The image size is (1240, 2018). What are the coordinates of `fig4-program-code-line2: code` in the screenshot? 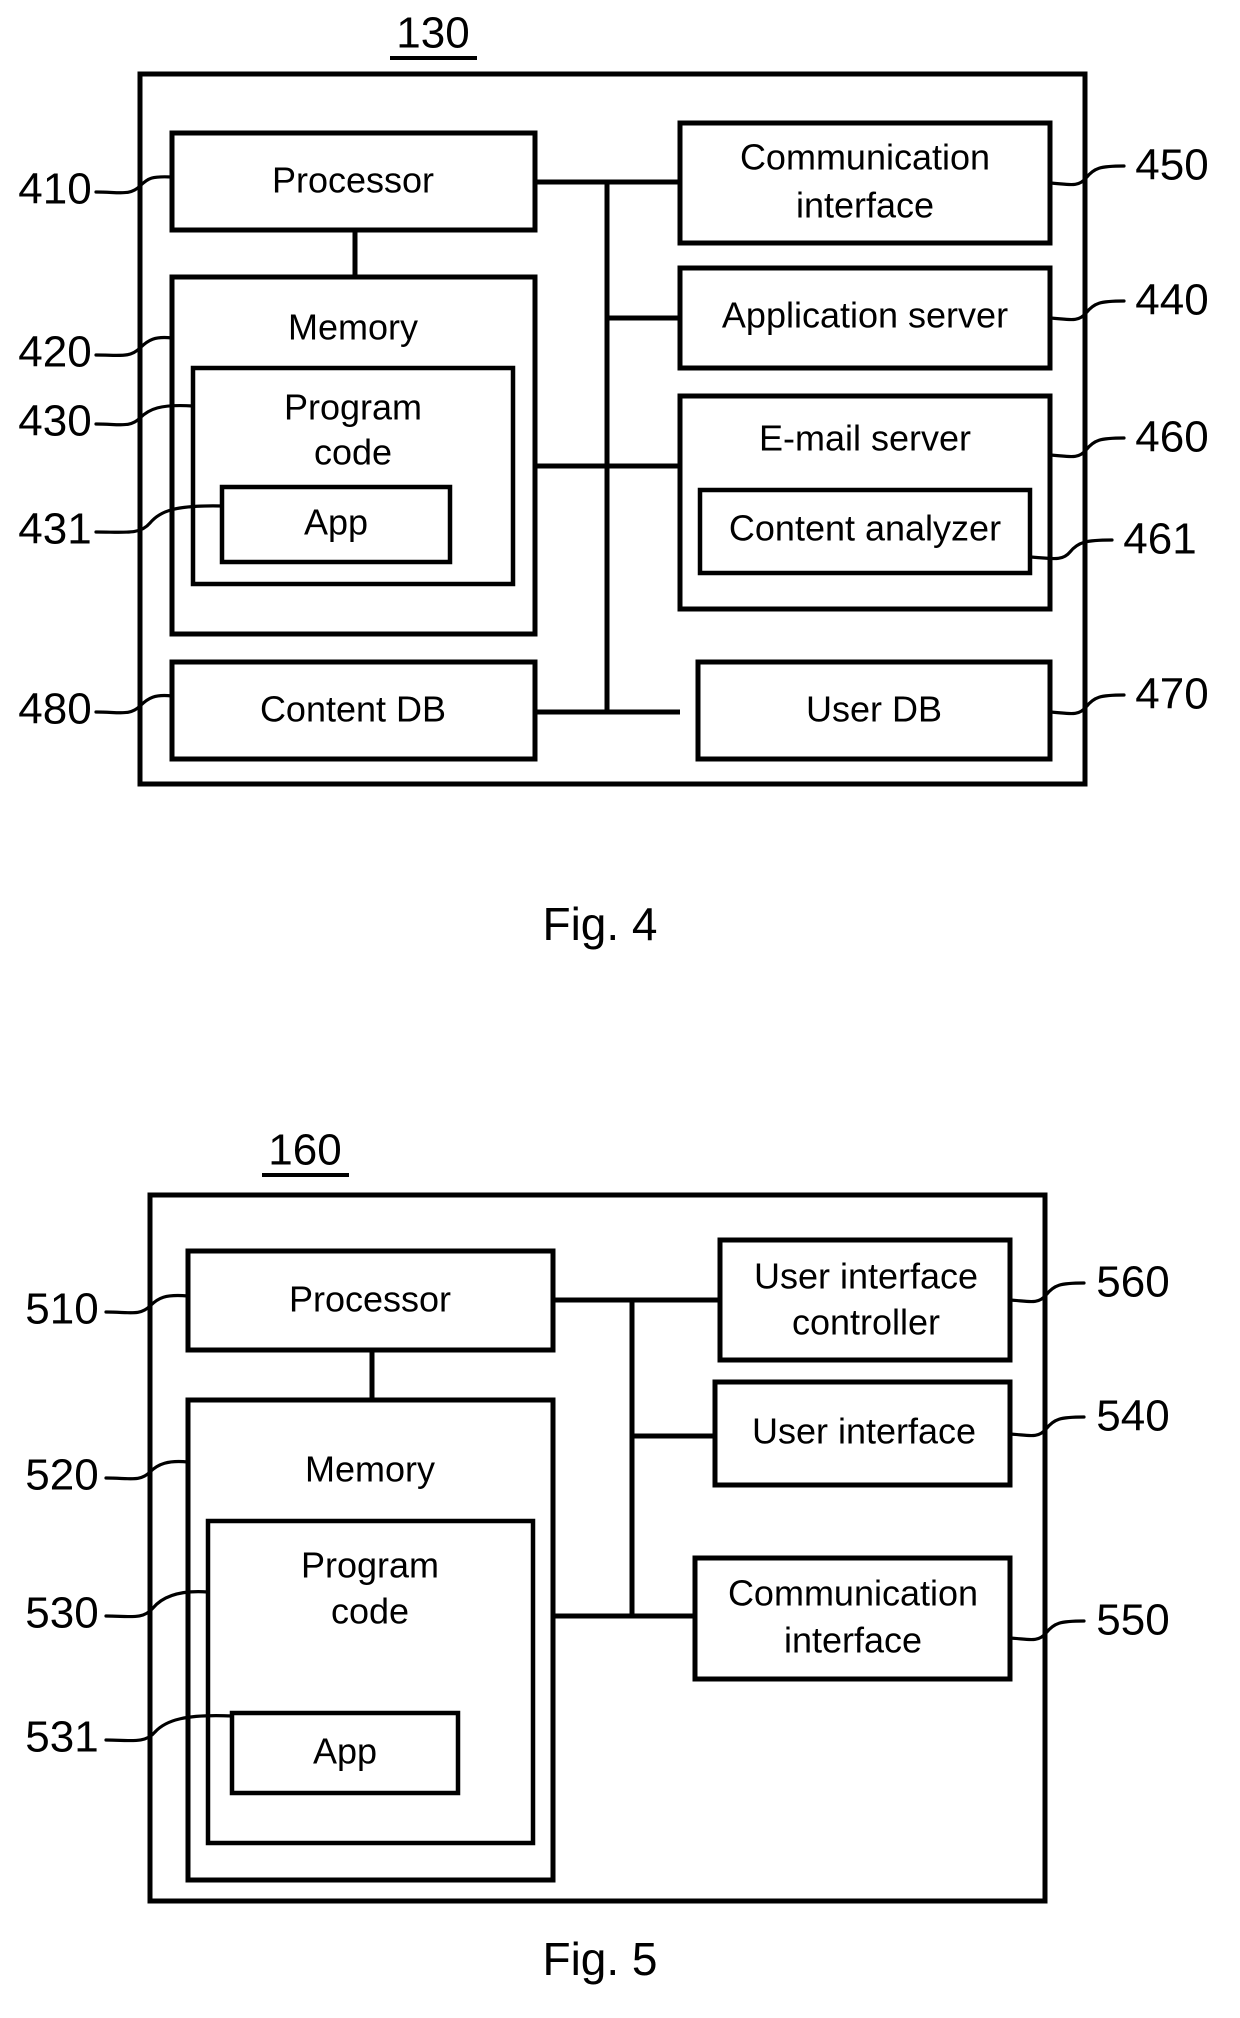 It's located at (353, 452).